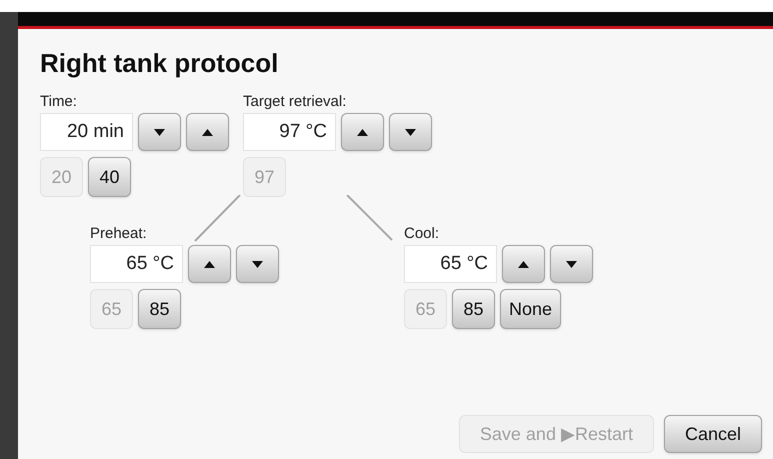 This screenshot has height=459, width=773. What do you see at coordinates (531, 309) in the screenshot?
I see `preset-button: None` at bounding box center [531, 309].